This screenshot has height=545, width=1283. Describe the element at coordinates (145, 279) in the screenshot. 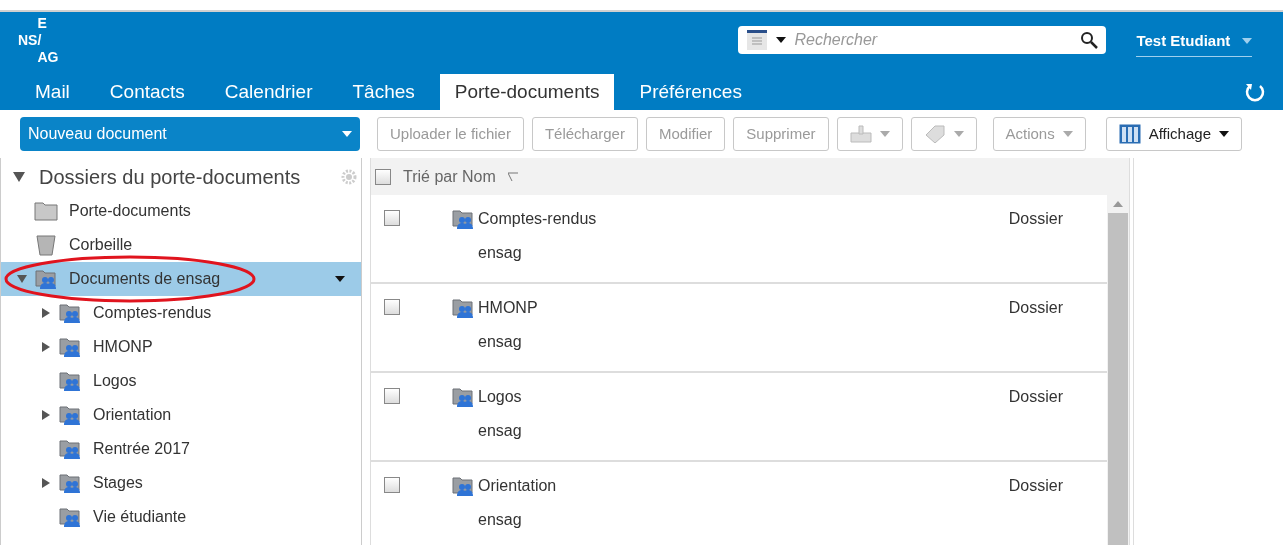

I see `tree-label: Documents de ensag` at that location.